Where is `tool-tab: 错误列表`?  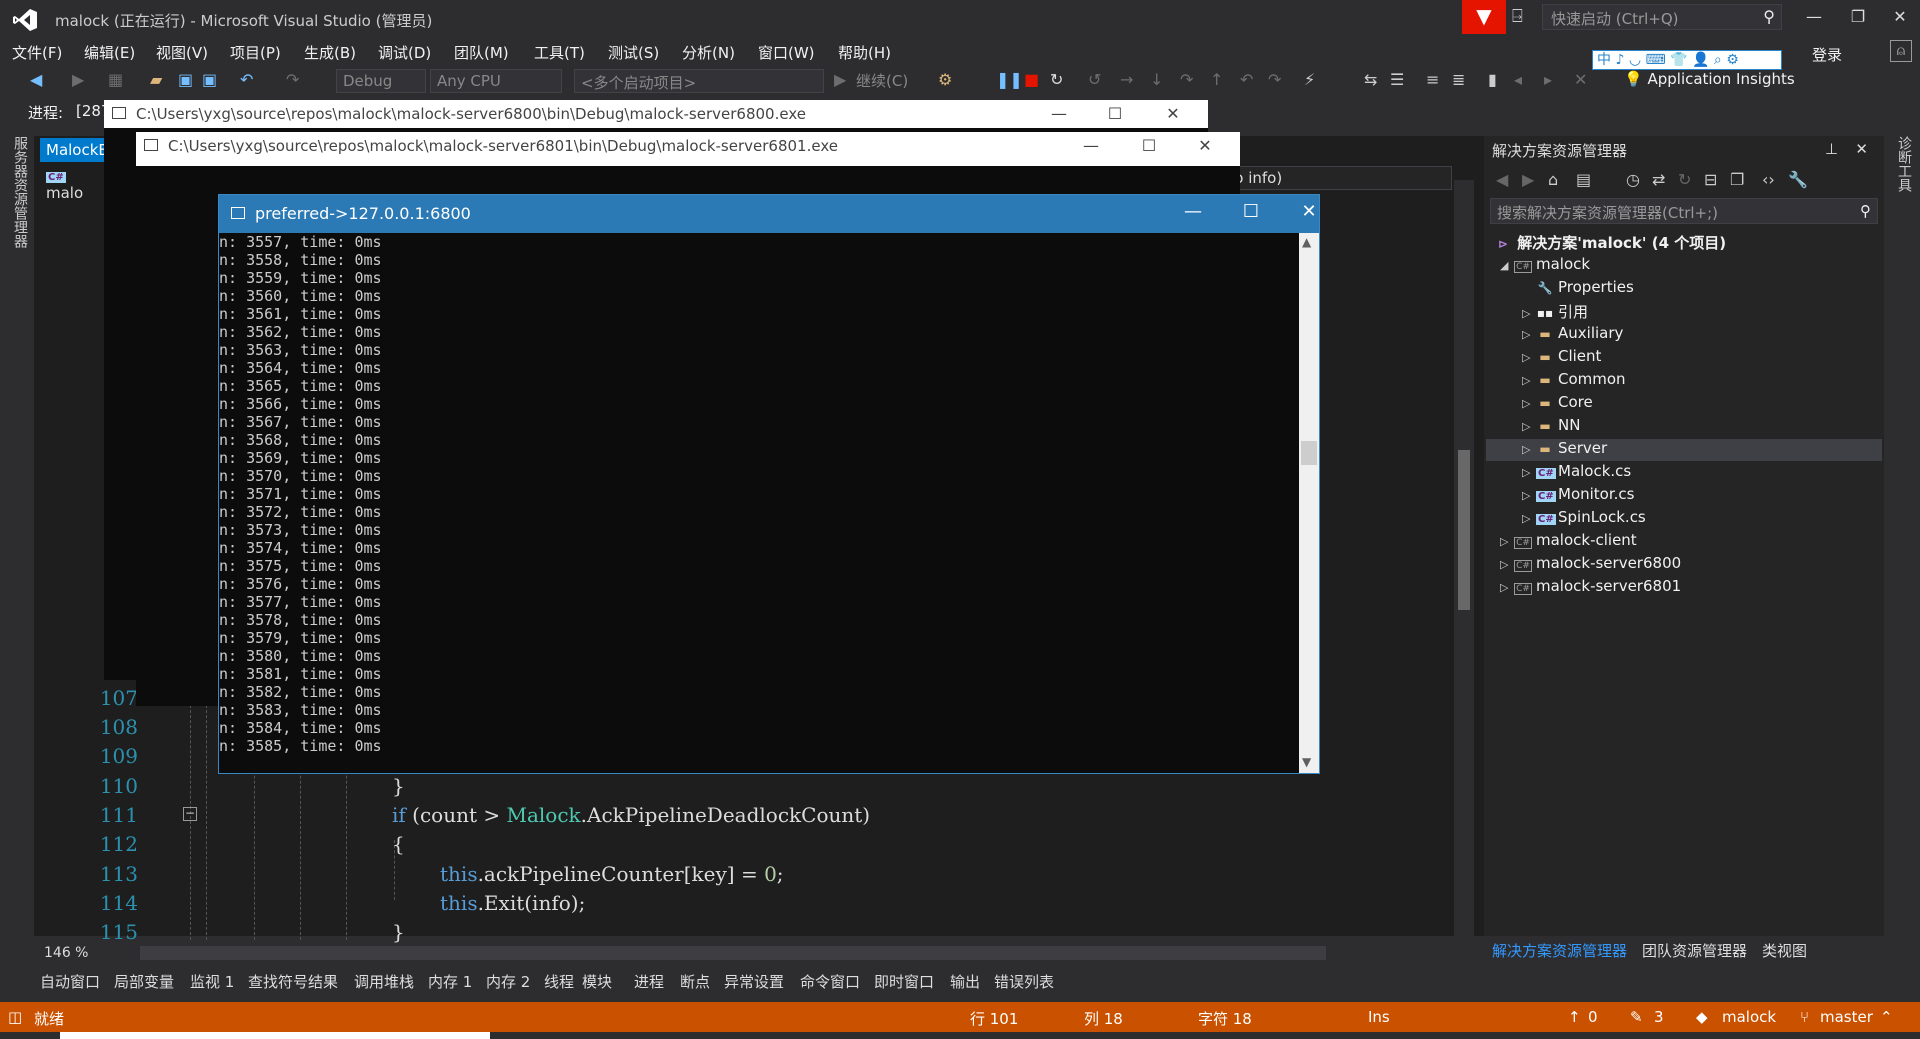
tool-tab: 错误列表 is located at coordinates (1024, 981).